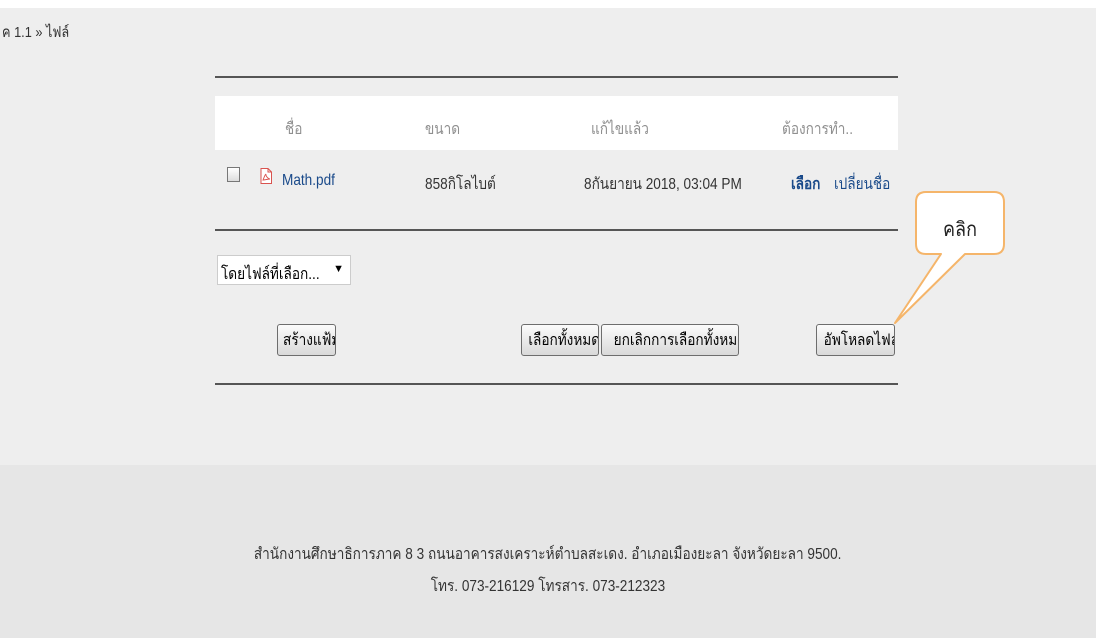 This screenshot has width=1096, height=638. What do you see at coordinates (663, 184) in the screenshot?
I see `file-modified-date: 8กันยายน 2018, 03:04 PM` at bounding box center [663, 184].